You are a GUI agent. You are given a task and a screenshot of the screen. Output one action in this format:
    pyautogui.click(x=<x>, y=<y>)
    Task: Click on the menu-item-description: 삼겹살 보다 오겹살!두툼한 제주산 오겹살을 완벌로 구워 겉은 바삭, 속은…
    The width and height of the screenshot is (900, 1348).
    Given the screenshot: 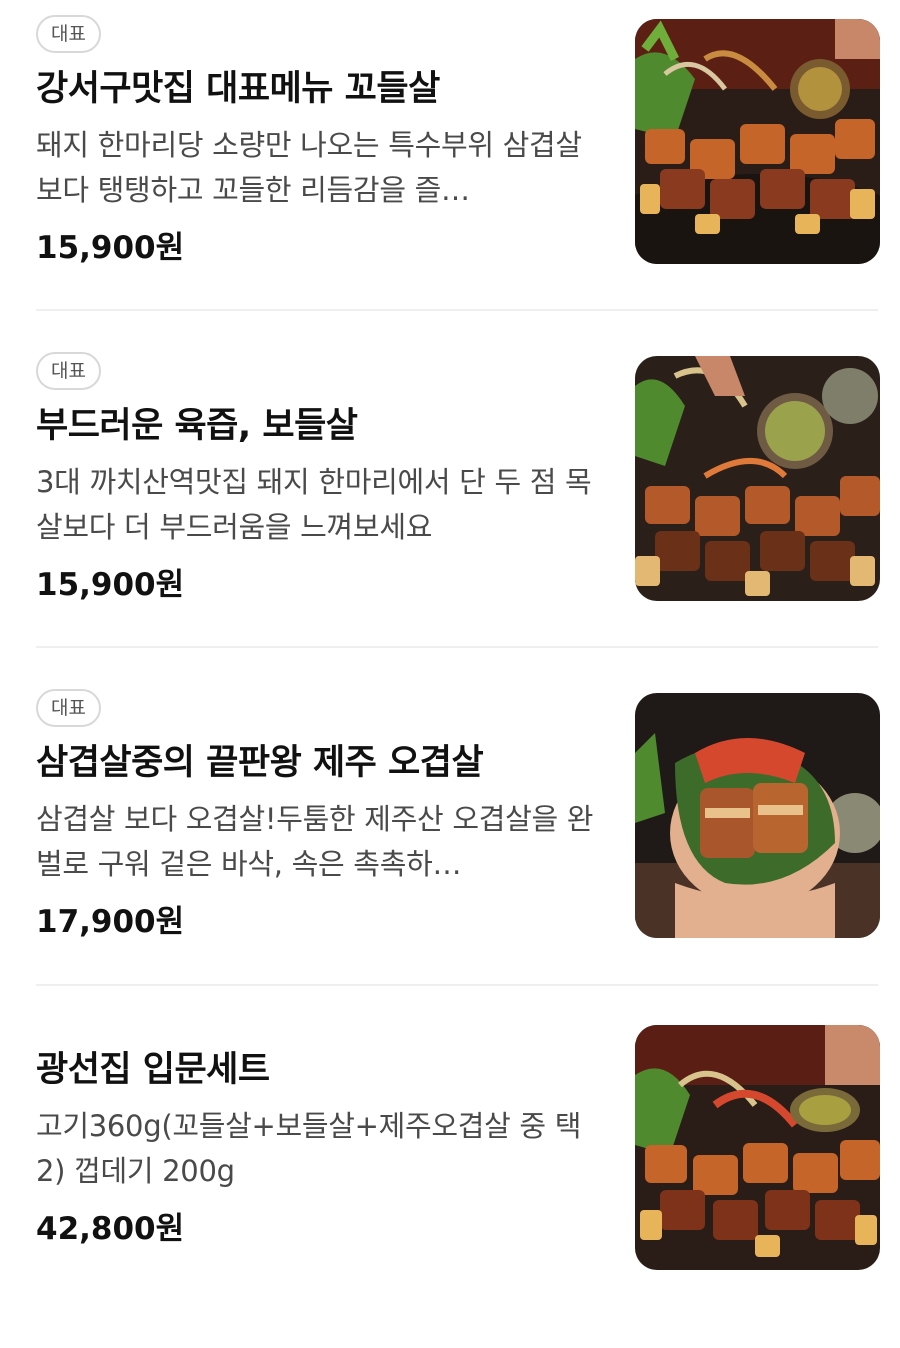 What is the action you would take?
    pyautogui.click(x=315, y=841)
    